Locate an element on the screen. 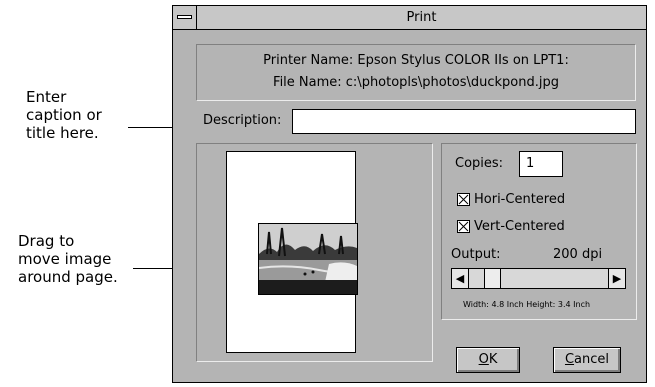  duckpond-photo is located at coordinates (308, 259).